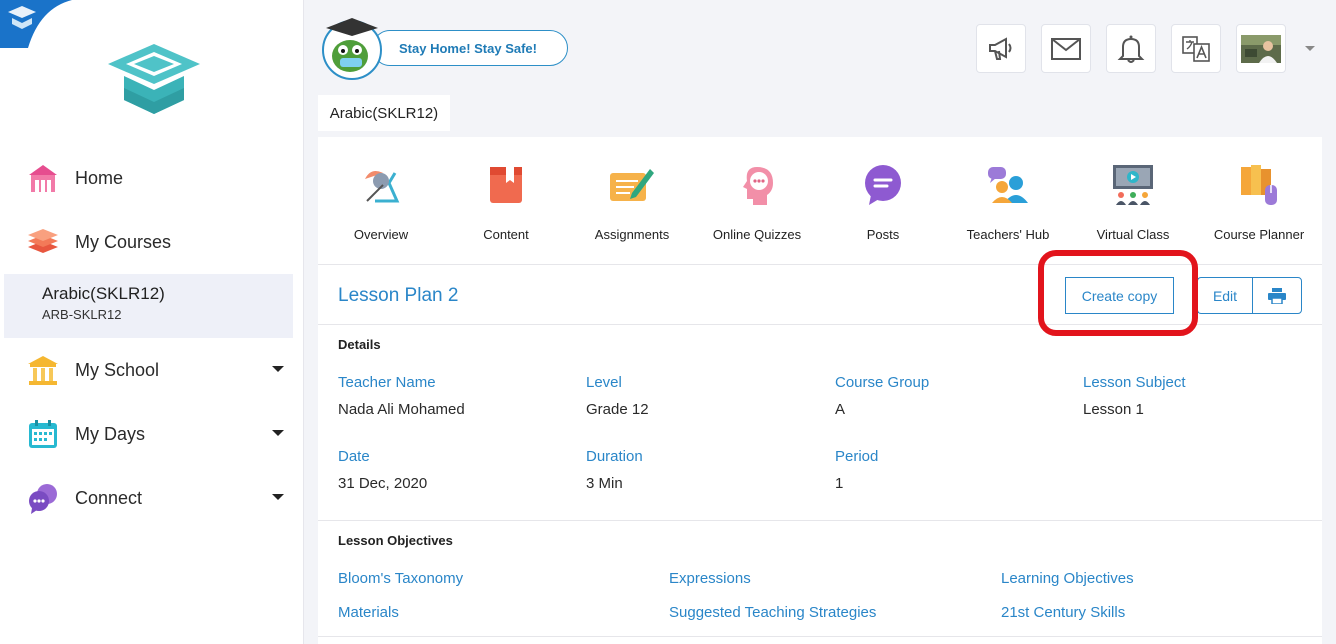 The width and height of the screenshot is (1336, 644). Describe the element at coordinates (36, 24) in the screenshot. I see `corner-logo-badge` at that location.